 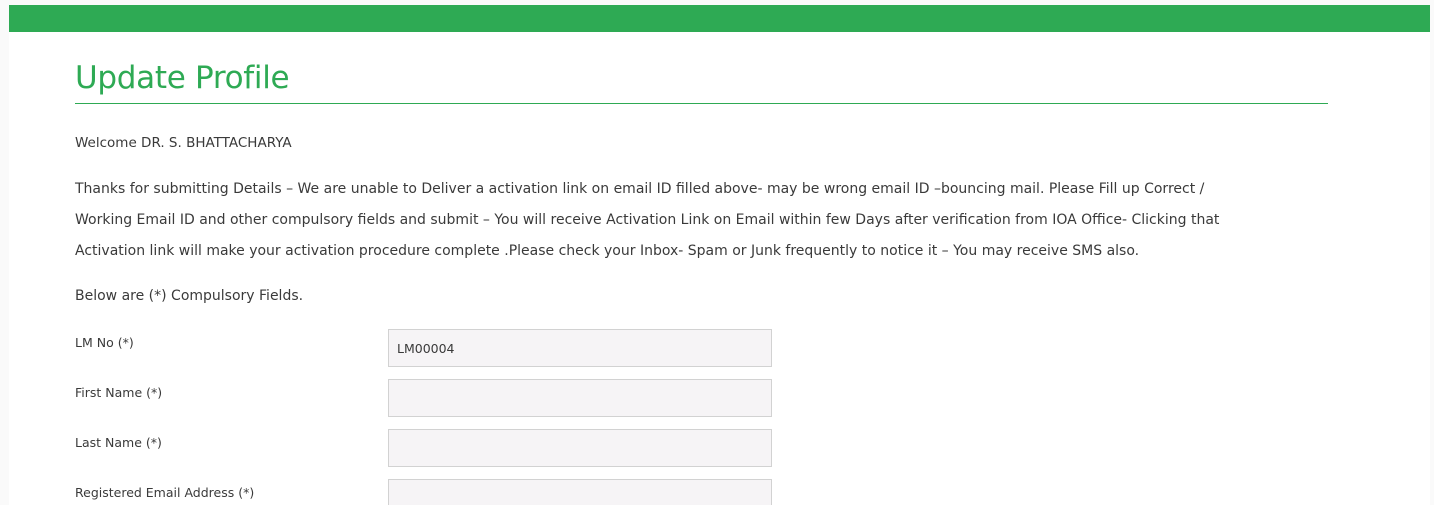 What do you see at coordinates (183, 143) in the screenshot?
I see `welcome-message: Welcome DR. S. BHATTACHARYA` at bounding box center [183, 143].